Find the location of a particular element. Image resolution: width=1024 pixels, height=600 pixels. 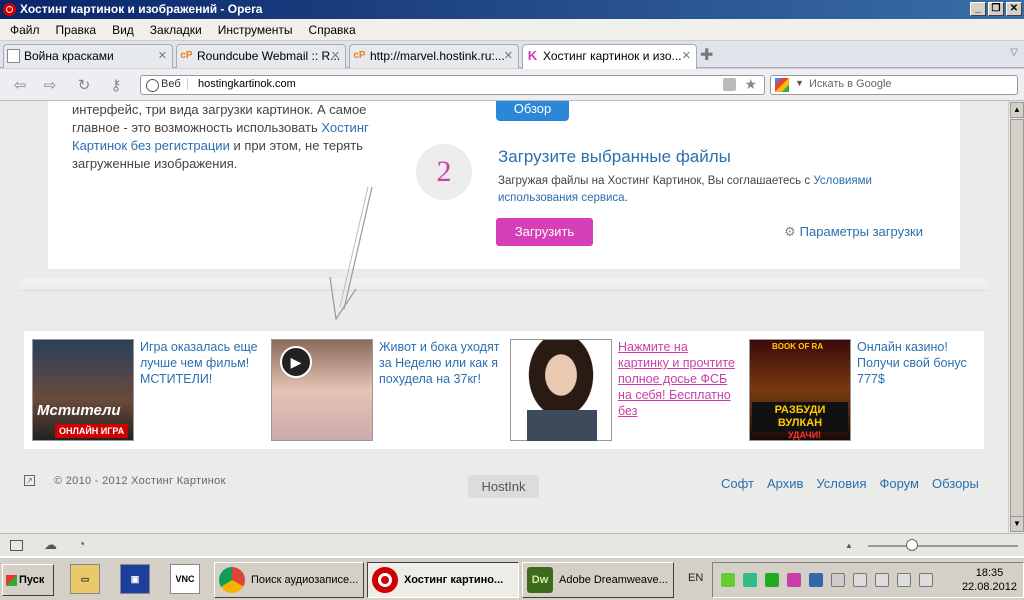

ad-image-top: BOOK OF RA is located at coordinates (798, 346).